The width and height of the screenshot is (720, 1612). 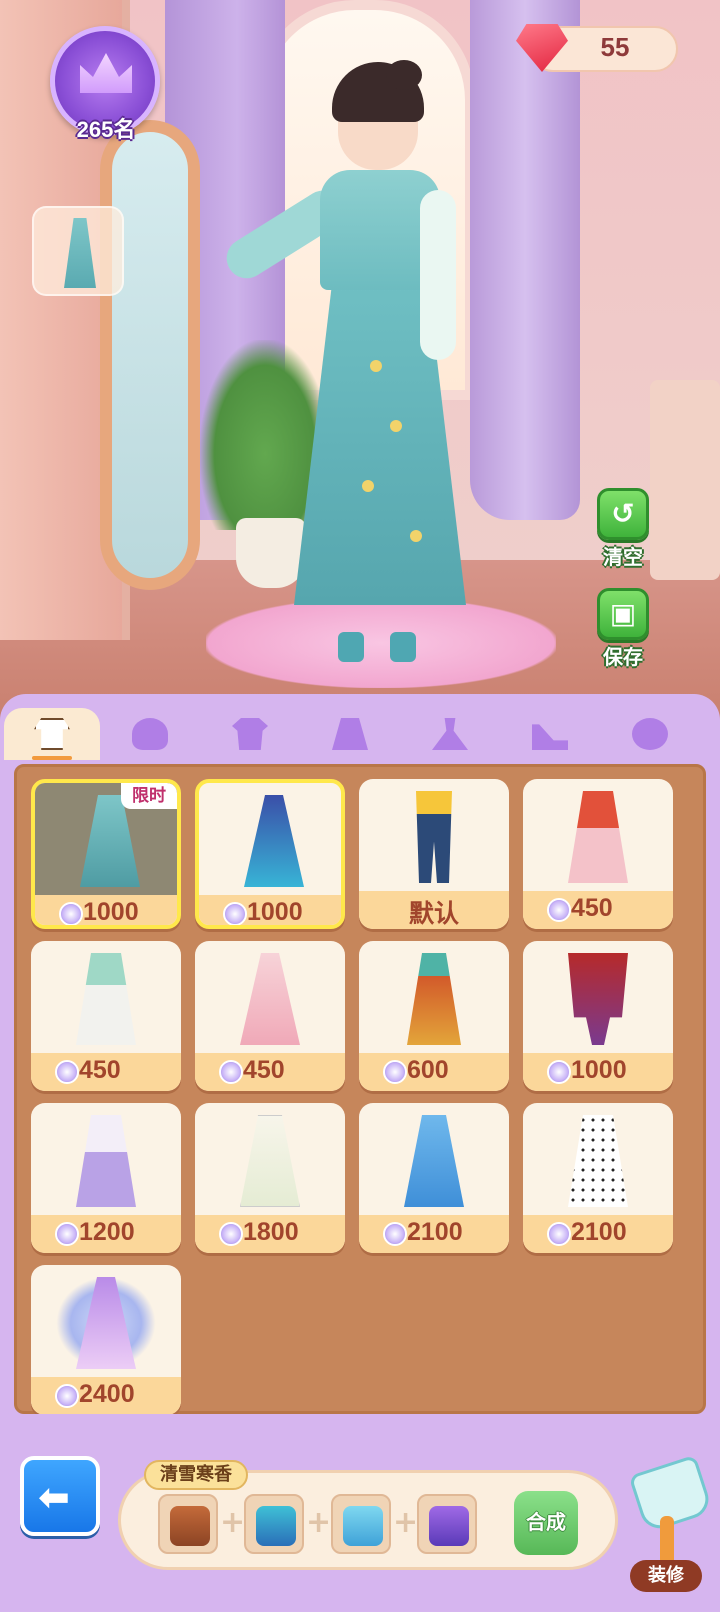 I want to click on character-sleeve-right, so click(x=438, y=275).